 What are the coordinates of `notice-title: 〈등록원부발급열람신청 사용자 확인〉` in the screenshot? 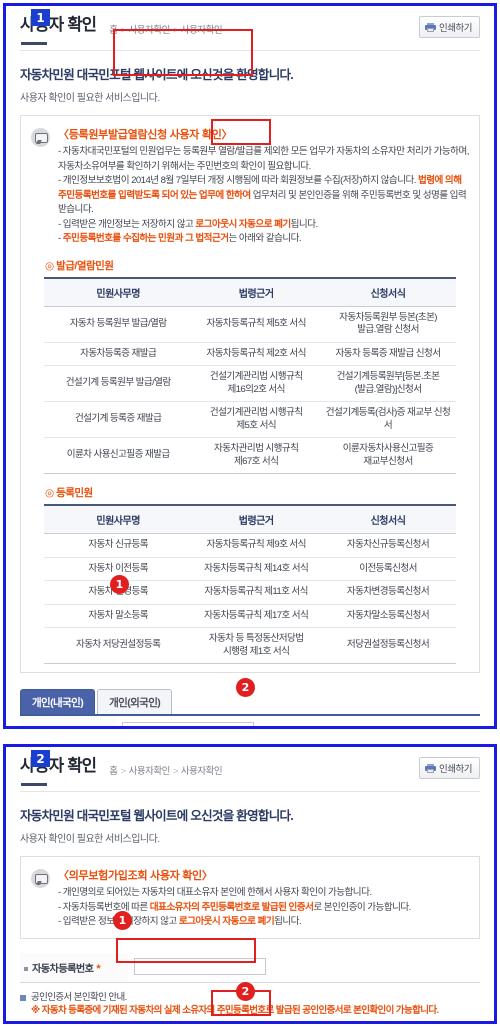 It's located at (145, 135).